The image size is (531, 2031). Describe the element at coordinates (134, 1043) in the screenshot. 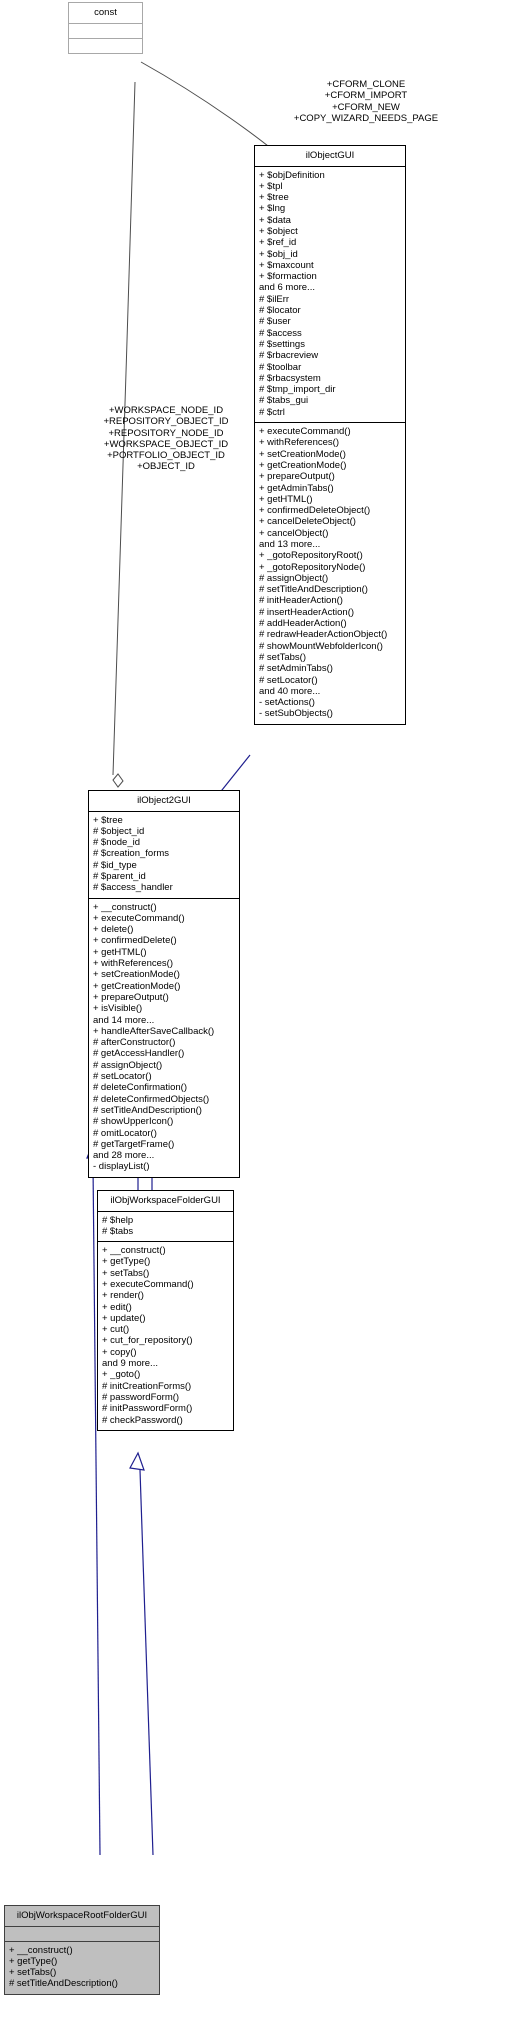

I see `class-member-row: # afterConstructor()` at that location.